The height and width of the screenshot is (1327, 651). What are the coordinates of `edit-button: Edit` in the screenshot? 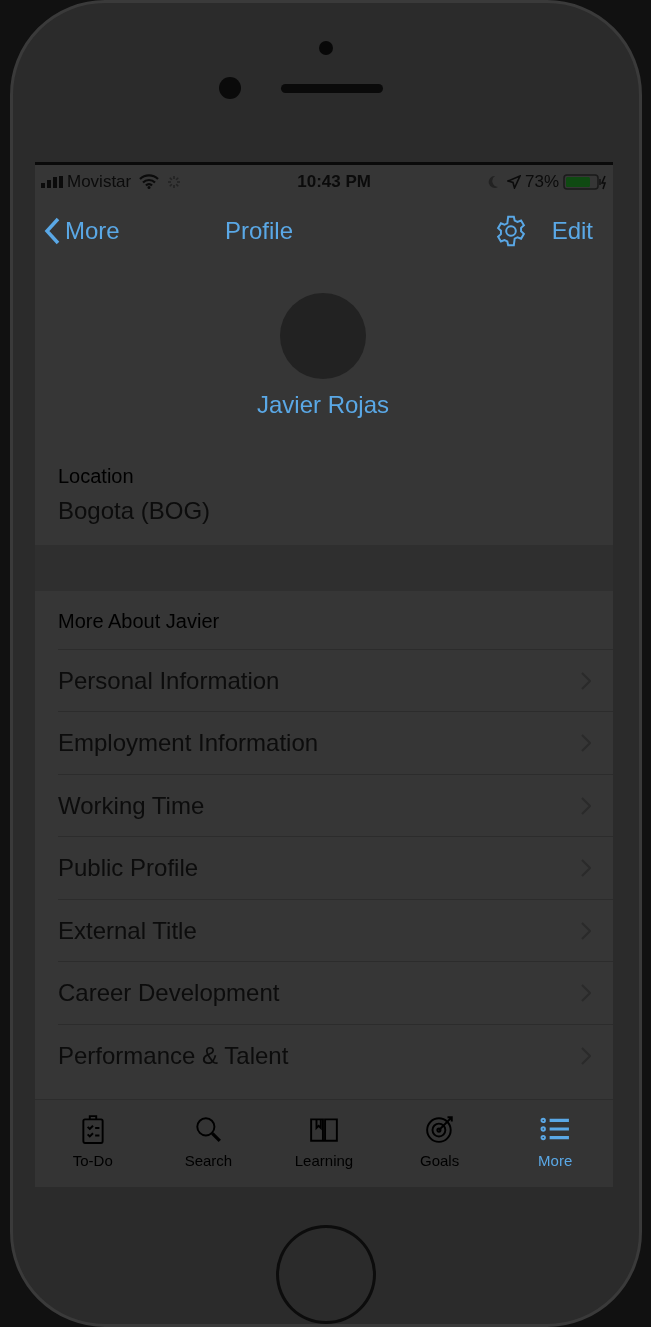 It's located at (572, 230).